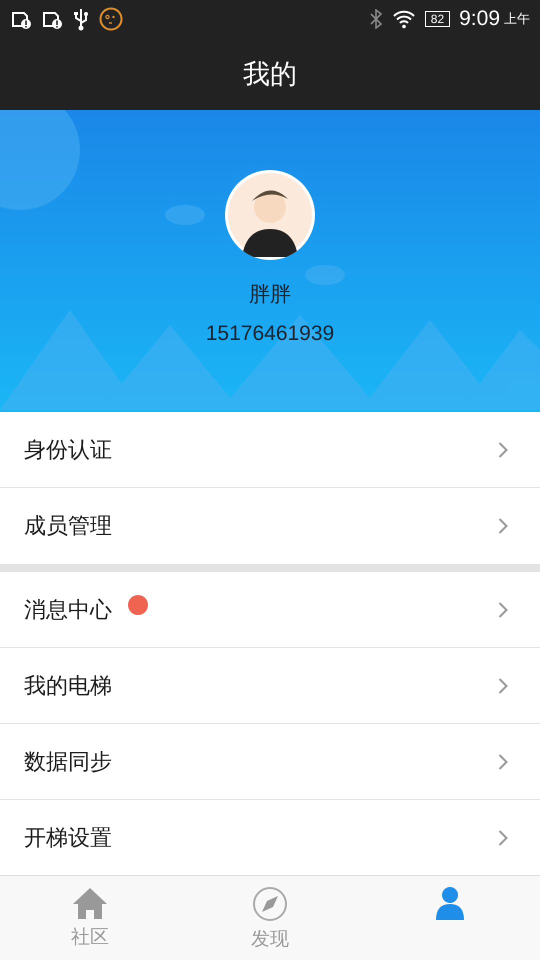 The image size is (540, 960). I want to click on home-icon, so click(90, 903).